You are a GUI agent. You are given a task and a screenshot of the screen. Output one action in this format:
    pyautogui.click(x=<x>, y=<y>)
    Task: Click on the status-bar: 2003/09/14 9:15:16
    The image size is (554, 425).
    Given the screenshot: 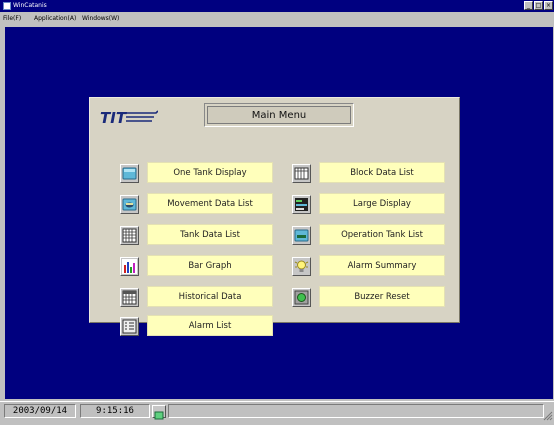 What is the action you would take?
    pyautogui.click(x=277, y=411)
    